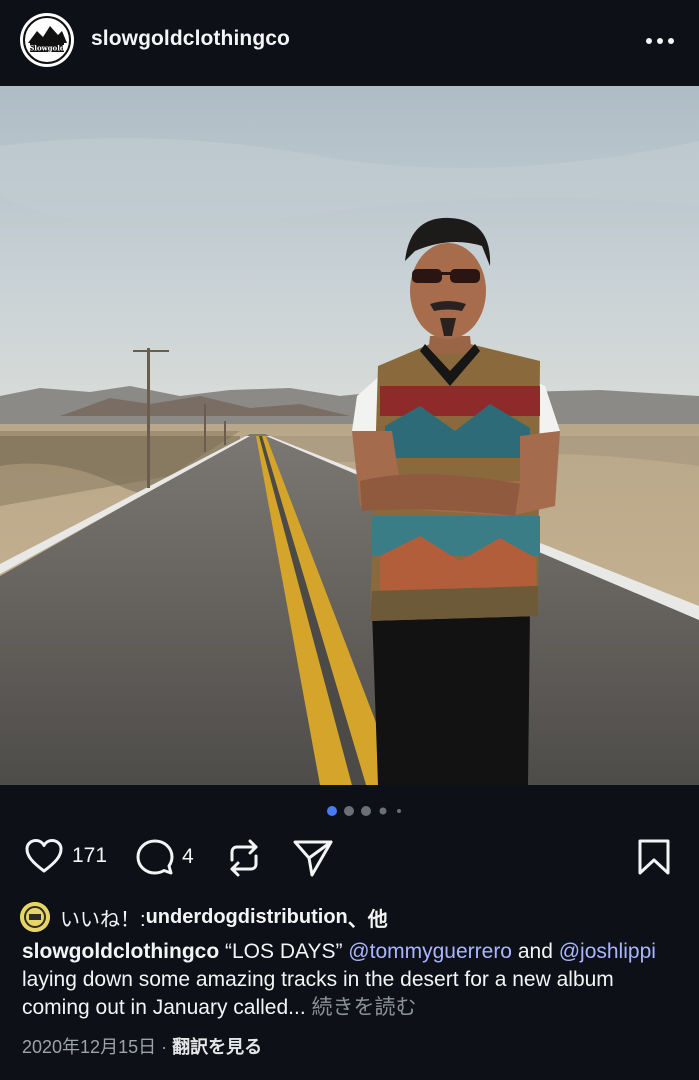 The width and height of the screenshot is (699, 1080). I want to click on post-date: 2020年12月15日, so click(89, 1047).